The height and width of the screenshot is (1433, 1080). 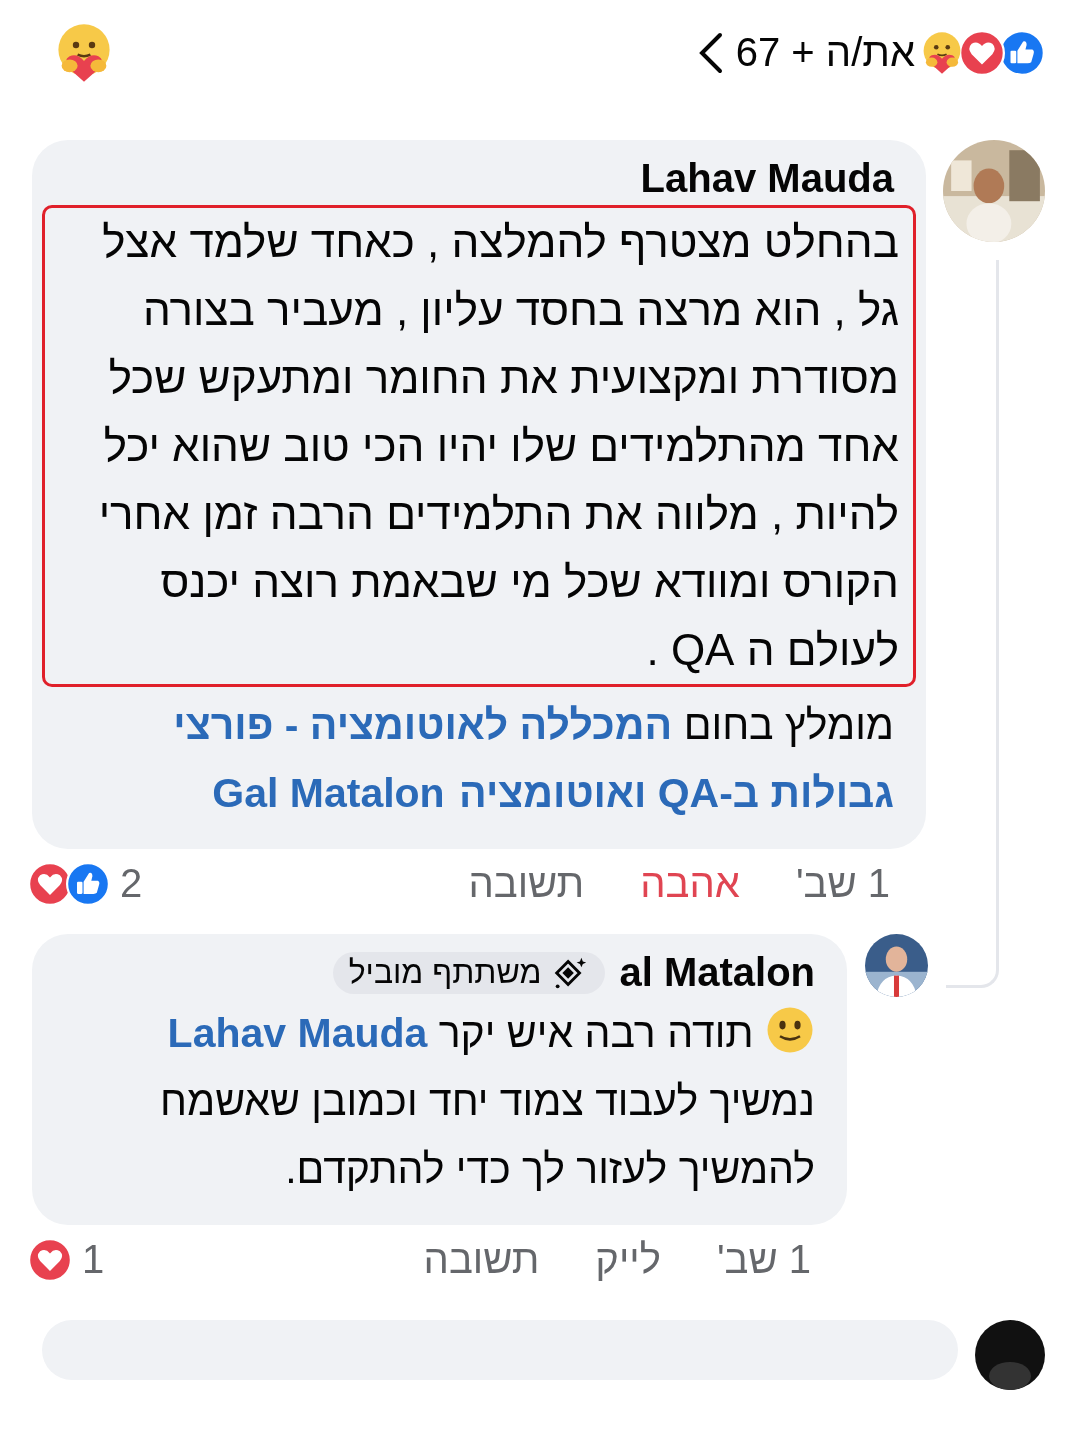 I want to click on reactions-summary: את/ה + 67, so click(x=825, y=52).